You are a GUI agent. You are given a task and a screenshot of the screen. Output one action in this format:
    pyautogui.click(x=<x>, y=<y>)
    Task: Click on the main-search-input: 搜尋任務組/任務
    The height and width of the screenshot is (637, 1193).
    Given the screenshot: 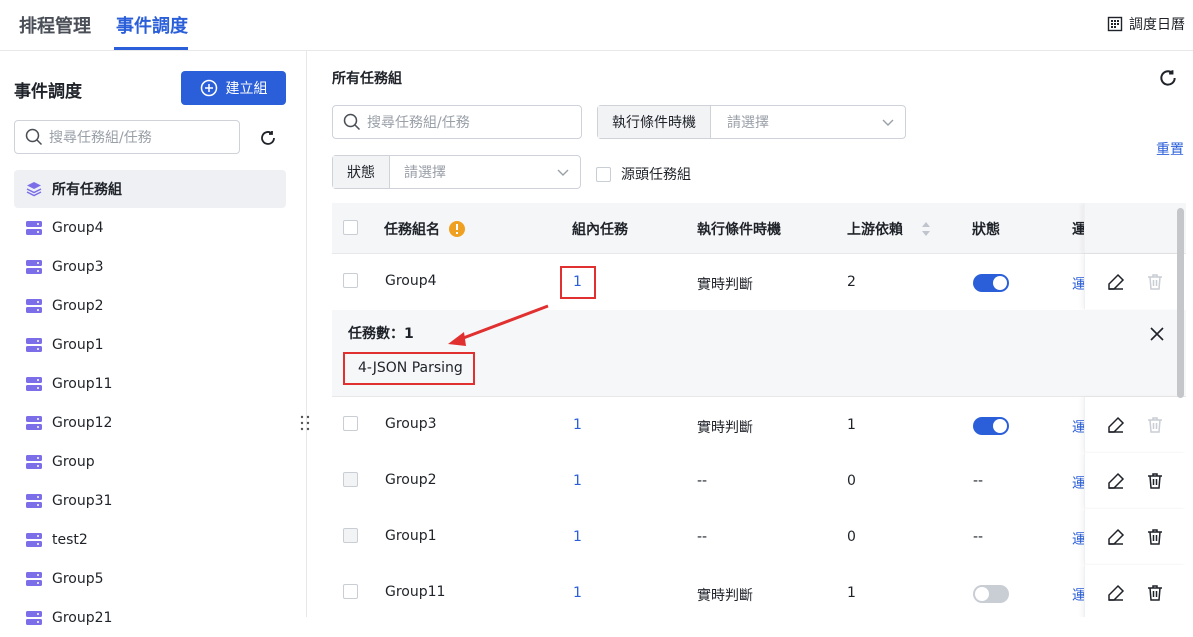 What is the action you would take?
    pyautogui.click(x=457, y=122)
    